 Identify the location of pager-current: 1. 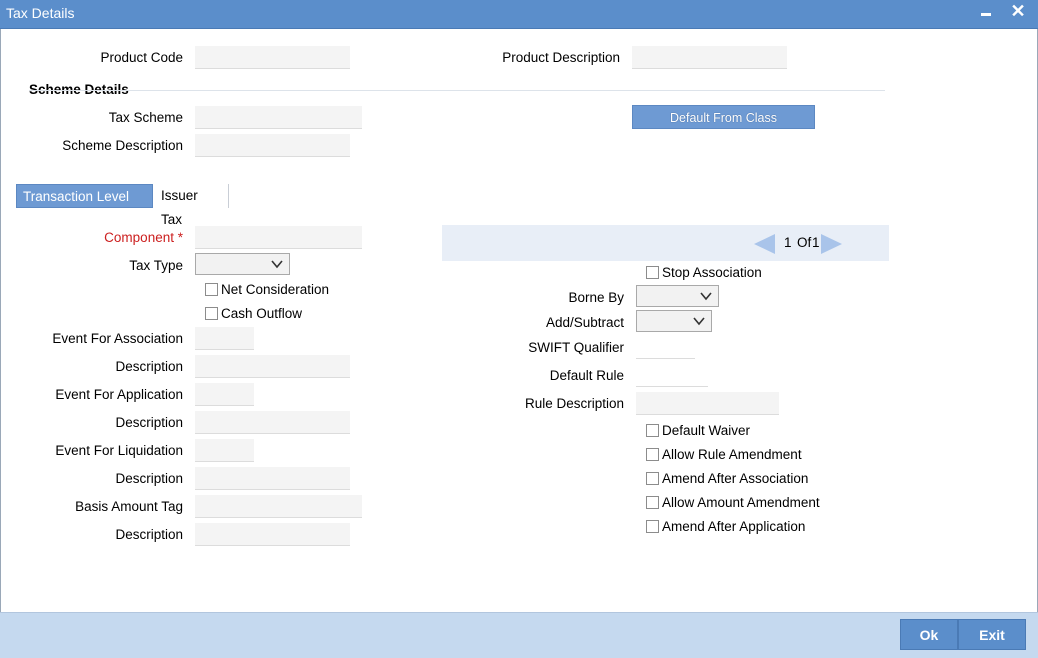
(788, 242).